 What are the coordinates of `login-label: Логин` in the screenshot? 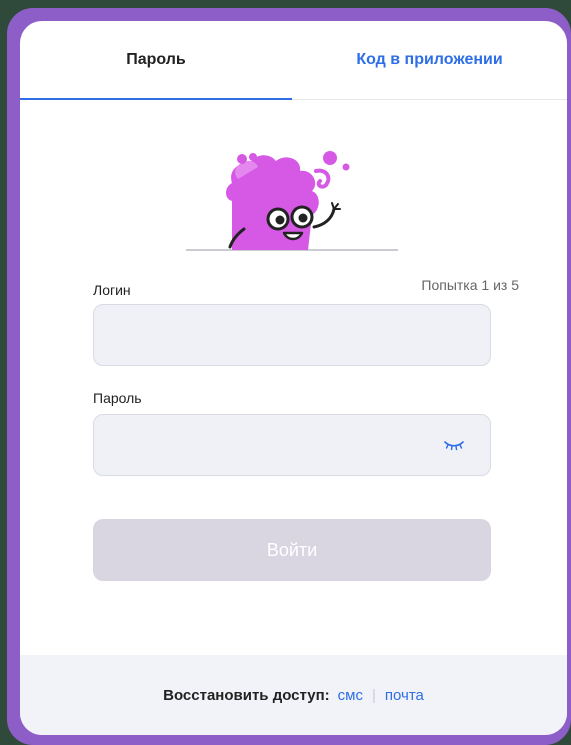 It's located at (112, 290).